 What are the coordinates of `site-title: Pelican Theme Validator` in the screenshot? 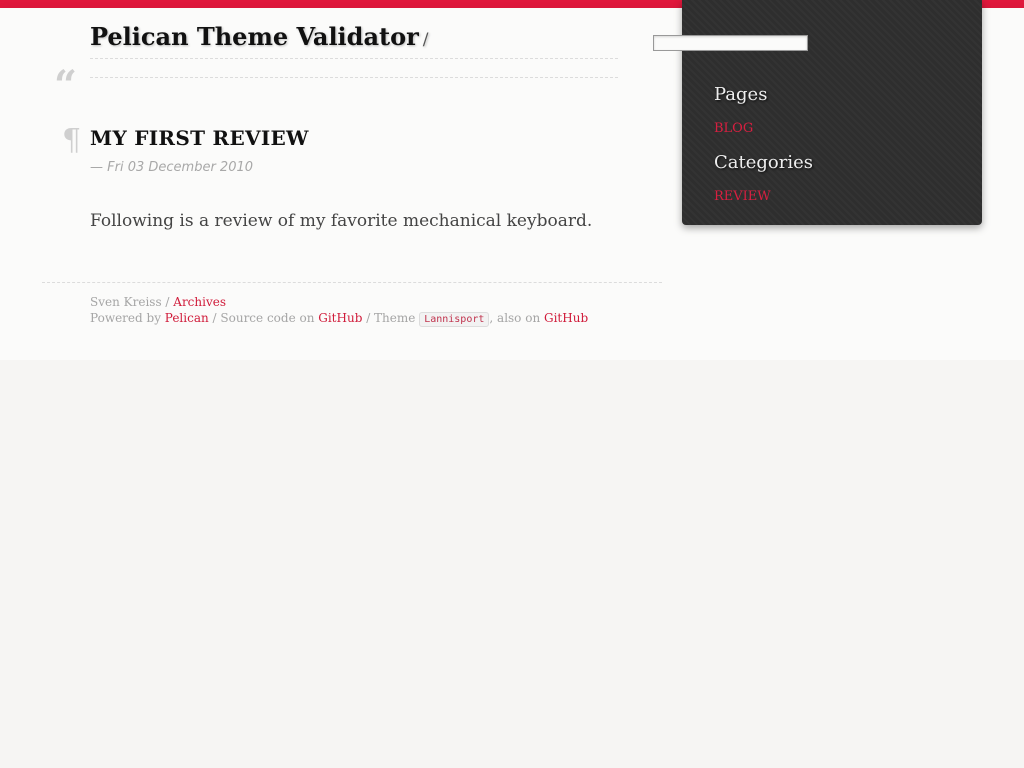 It's located at (254, 36).